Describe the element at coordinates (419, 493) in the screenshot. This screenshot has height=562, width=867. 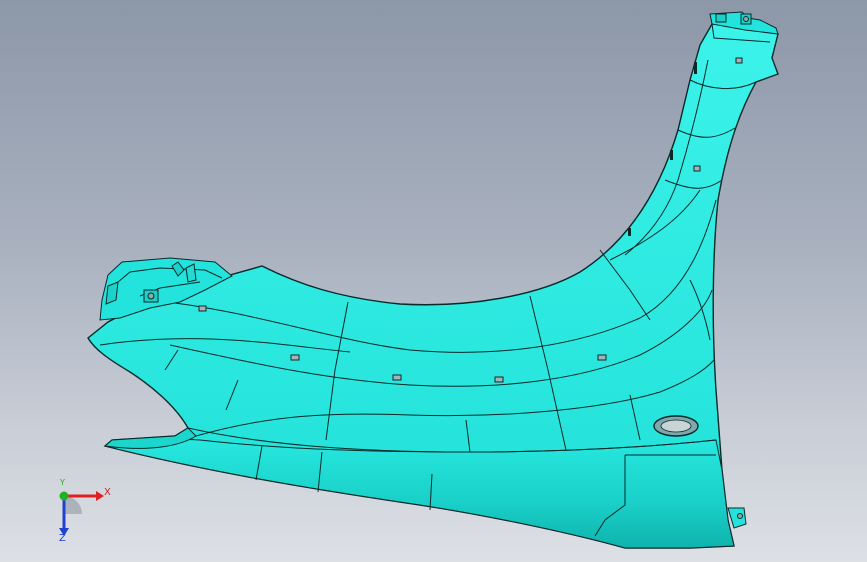
I see `fender-lower-band` at that location.